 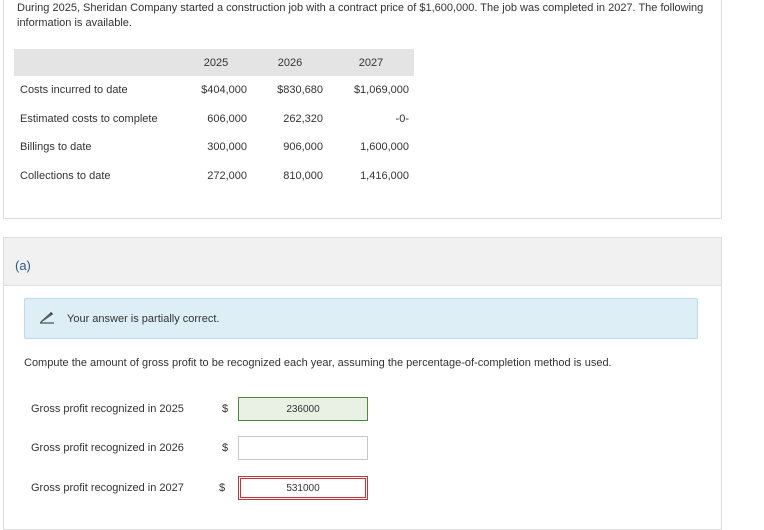 I want to click on row-value: 606,000, so click(x=227, y=118).